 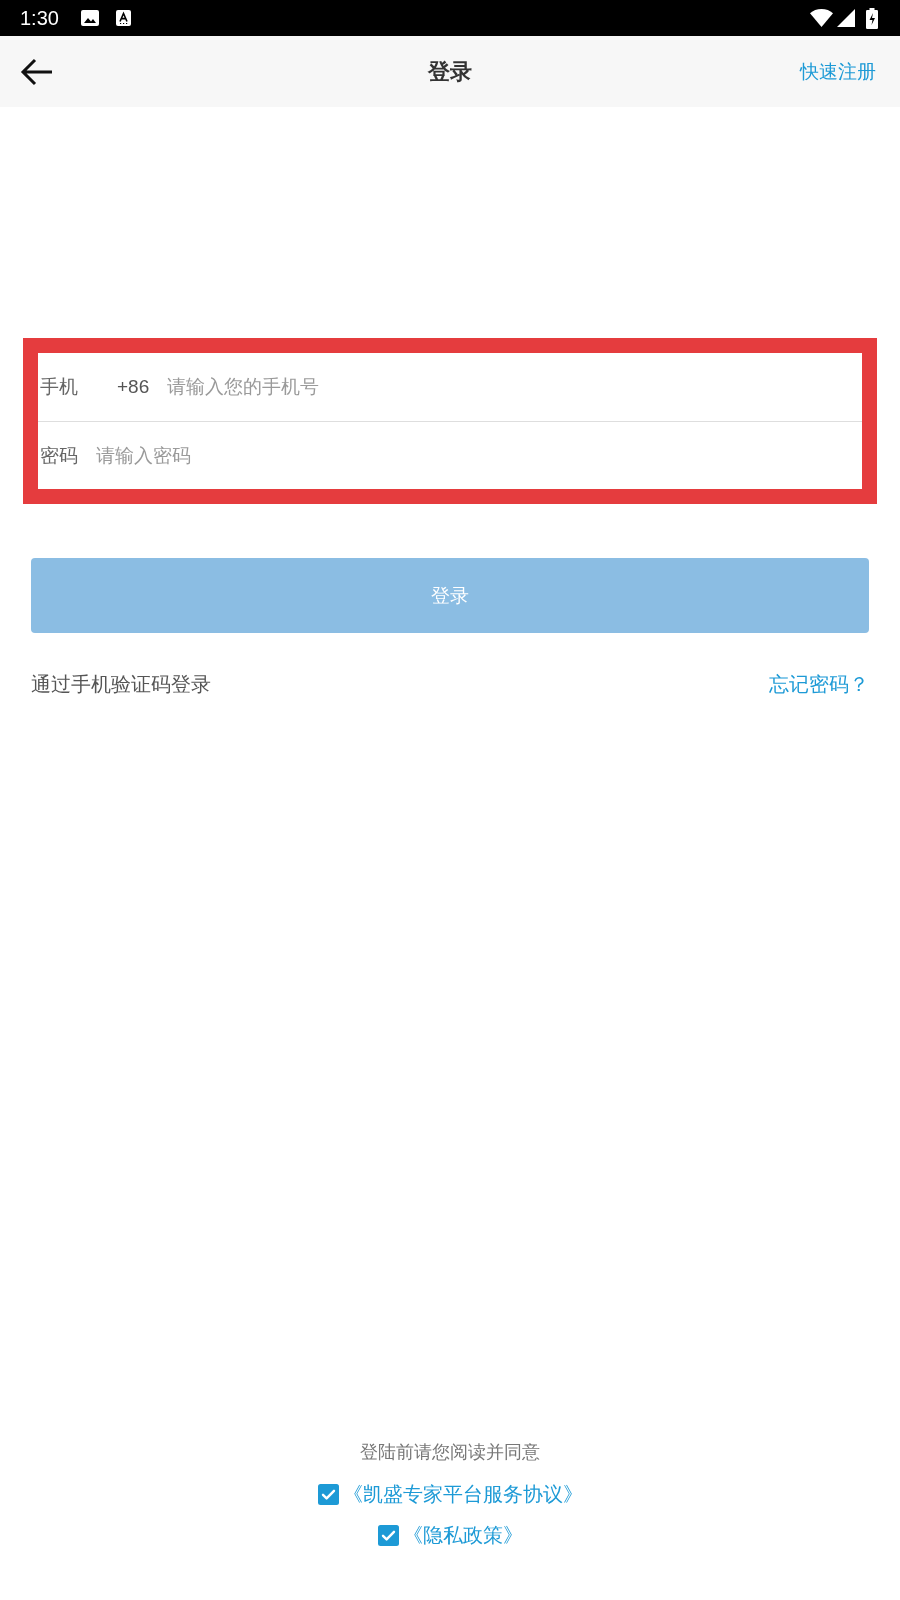 I want to click on forgot-password-link: 忘记密码？, so click(x=819, y=684).